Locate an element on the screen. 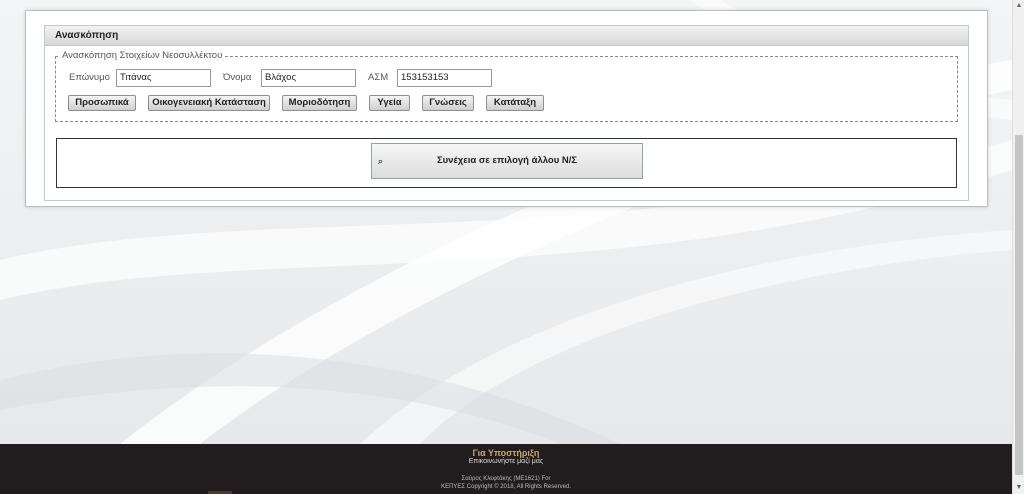 The width and height of the screenshot is (1024, 494). contact-link: Επικοινωνήστε μαζί μας is located at coordinates (506, 461).